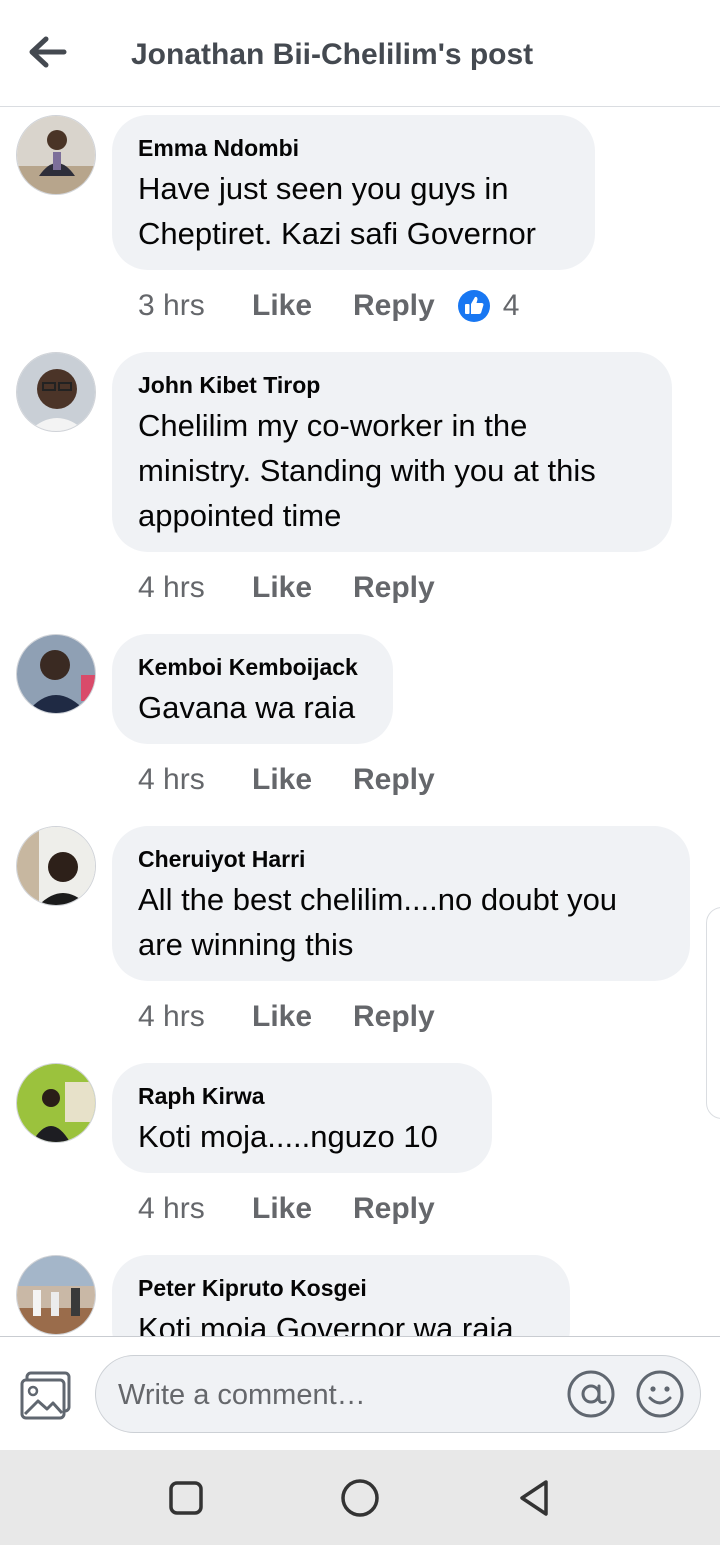 This screenshot has width=720, height=1545. I want to click on home-icon, so click(360, 1498).